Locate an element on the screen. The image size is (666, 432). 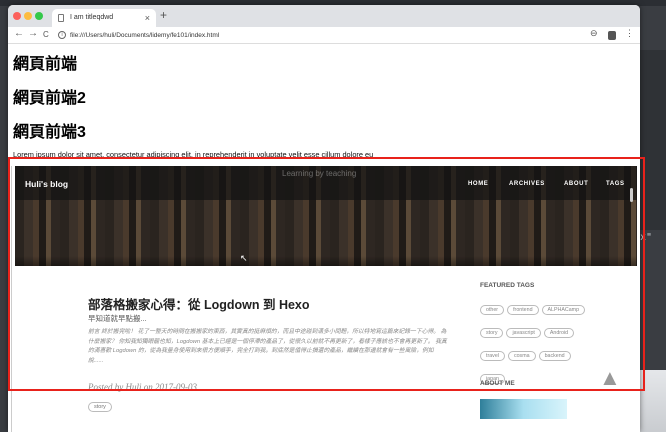
menu-icon: ⋮ is located at coordinates (629, 33).